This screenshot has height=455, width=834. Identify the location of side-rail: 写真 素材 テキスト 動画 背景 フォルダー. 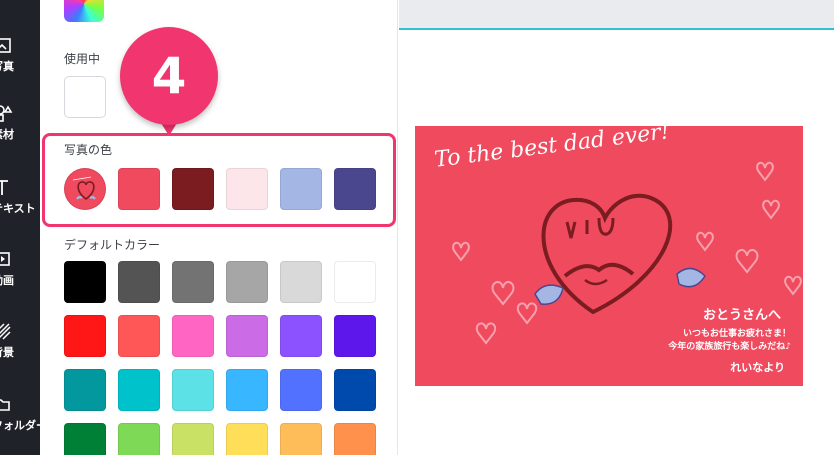
(23, 227).